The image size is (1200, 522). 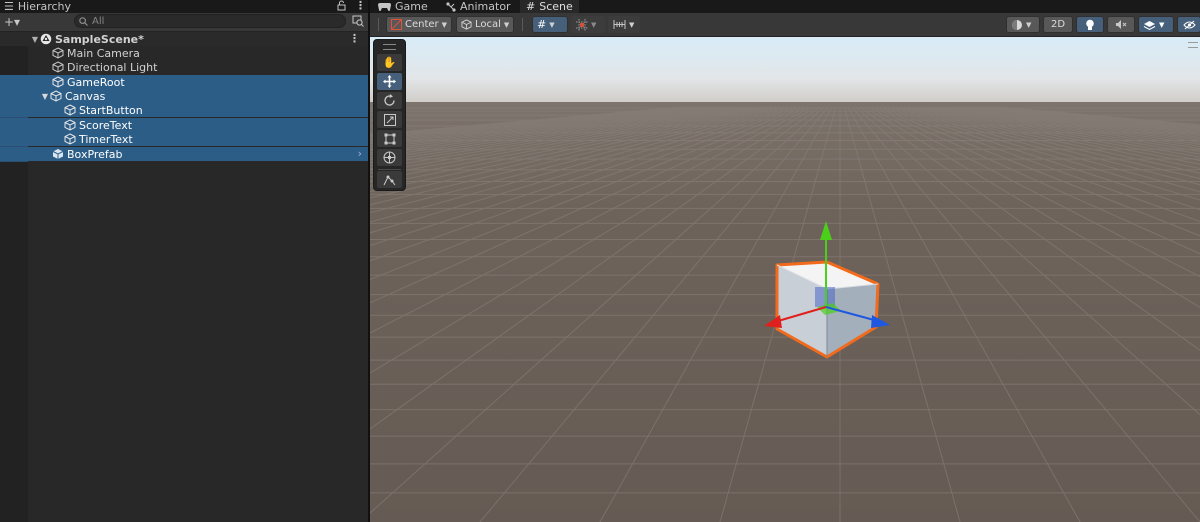 I want to click on scale-icon, so click(x=389, y=119).